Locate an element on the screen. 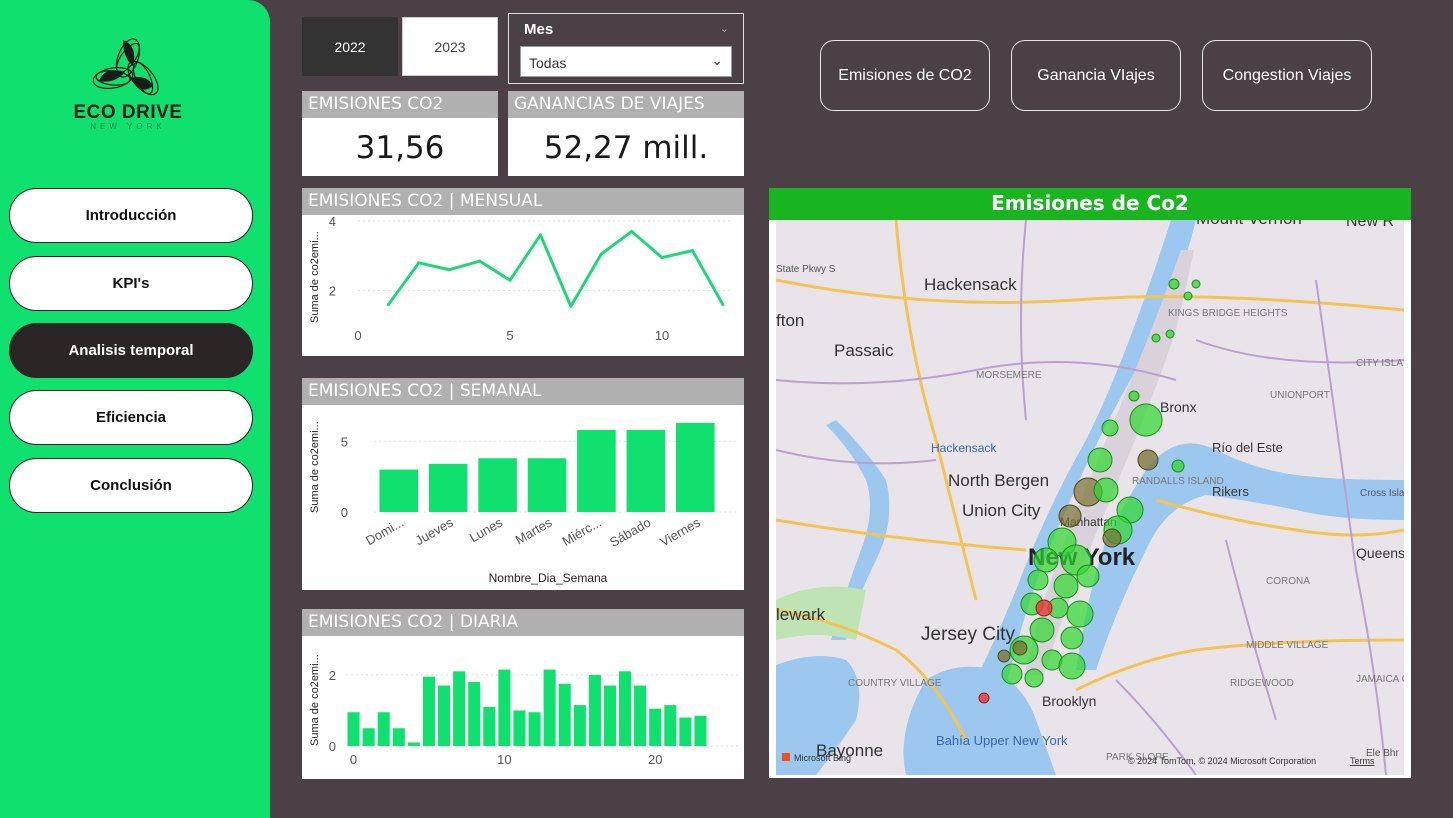 The image size is (1453, 818). y-tick-label: 4 is located at coordinates (332, 222).